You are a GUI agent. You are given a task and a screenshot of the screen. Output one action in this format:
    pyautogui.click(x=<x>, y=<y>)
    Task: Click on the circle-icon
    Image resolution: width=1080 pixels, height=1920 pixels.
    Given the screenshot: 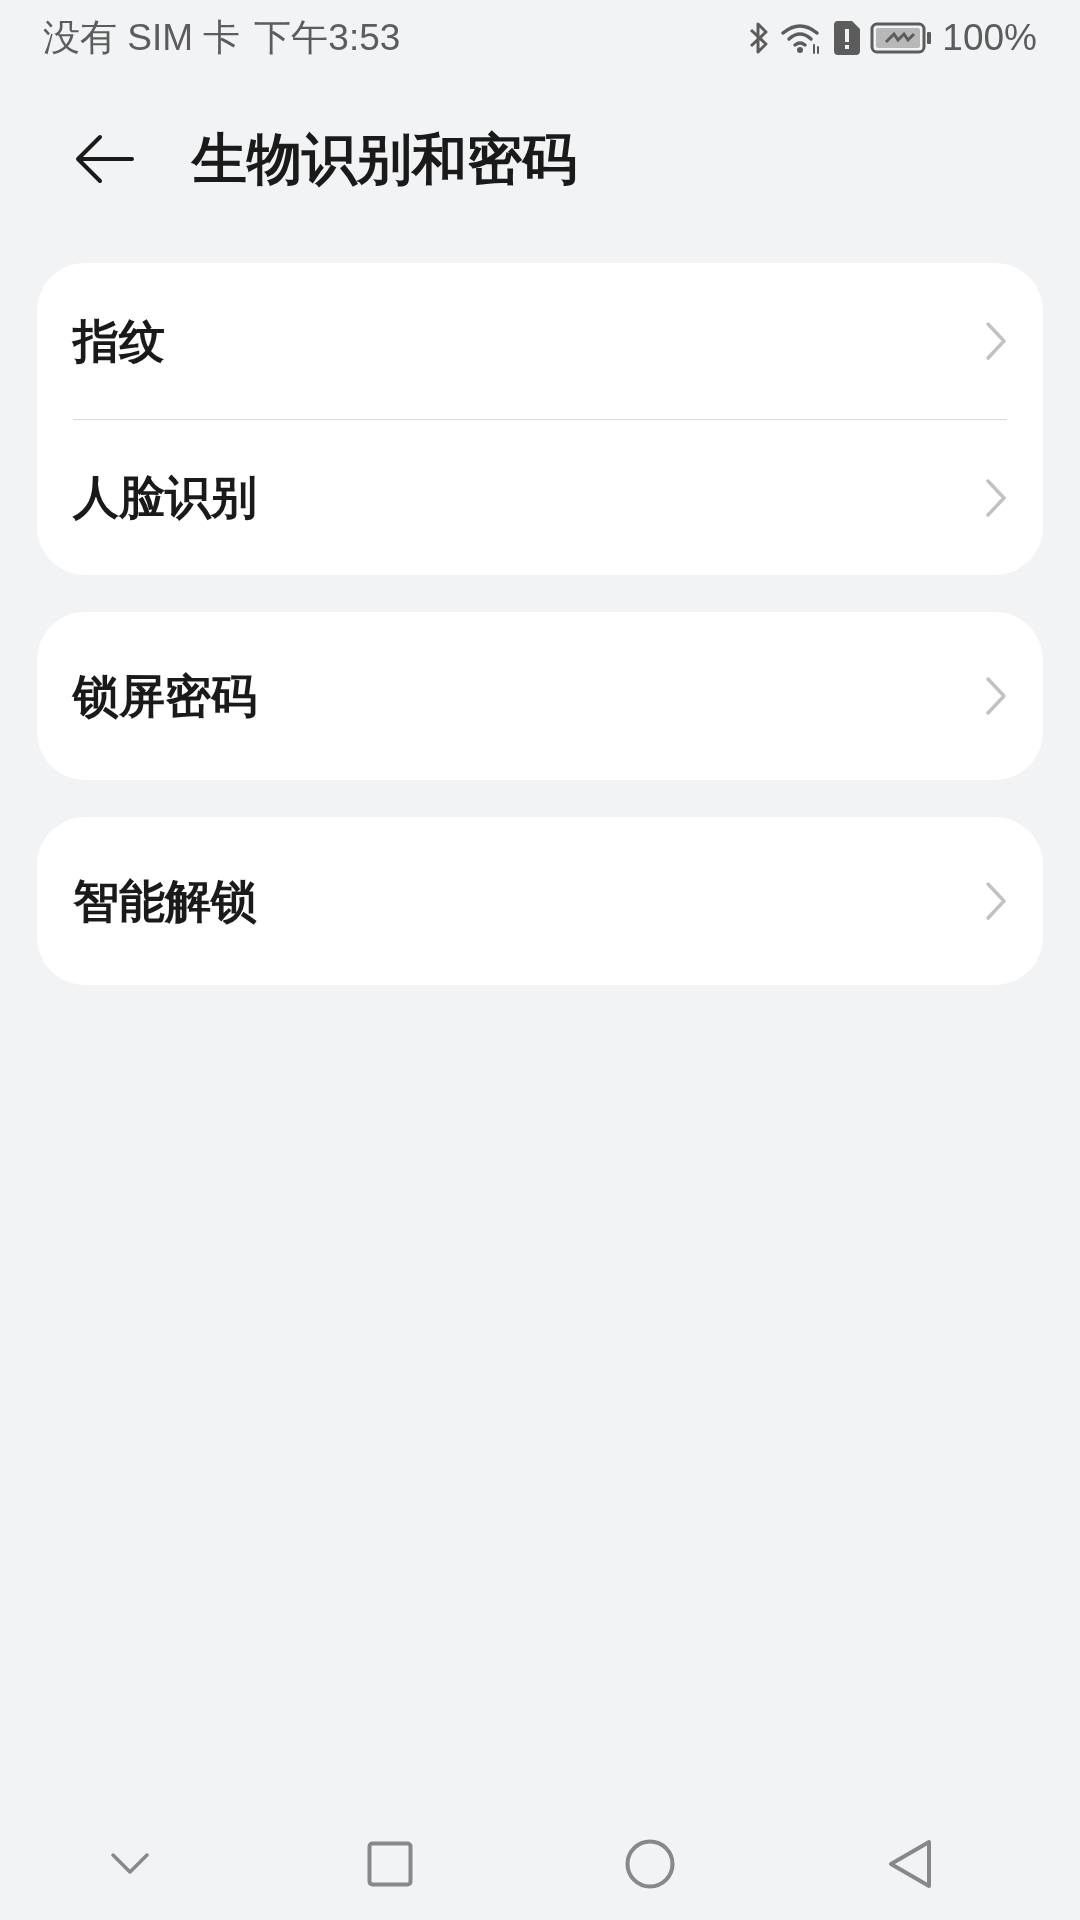 What is the action you would take?
    pyautogui.click(x=650, y=1864)
    